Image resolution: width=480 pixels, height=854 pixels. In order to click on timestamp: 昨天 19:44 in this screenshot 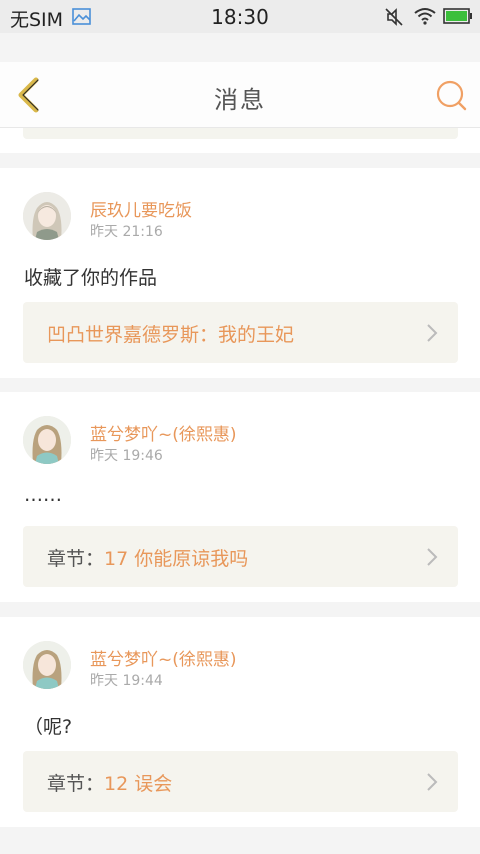, I will do `click(126, 681)`.